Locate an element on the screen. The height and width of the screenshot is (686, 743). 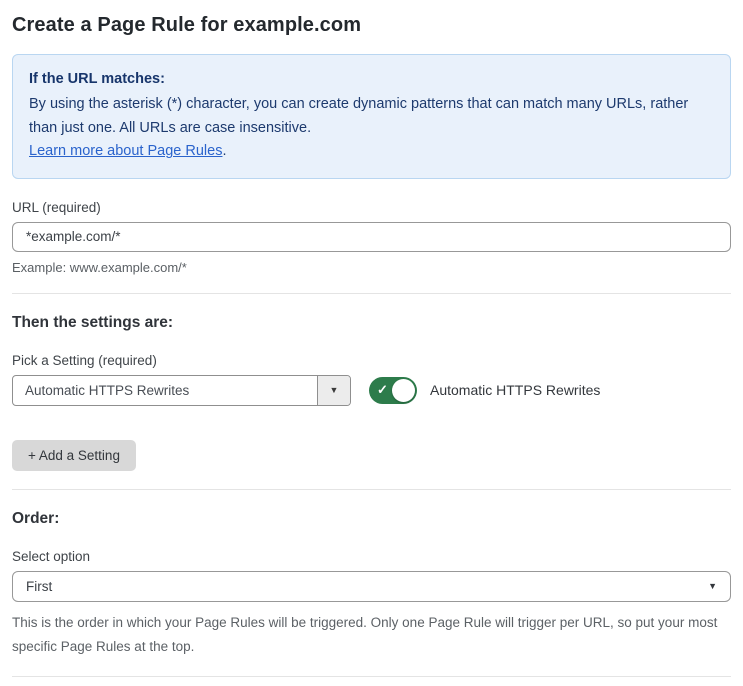
learn-more-link: Learn more about Page Rules is located at coordinates (125, 151).